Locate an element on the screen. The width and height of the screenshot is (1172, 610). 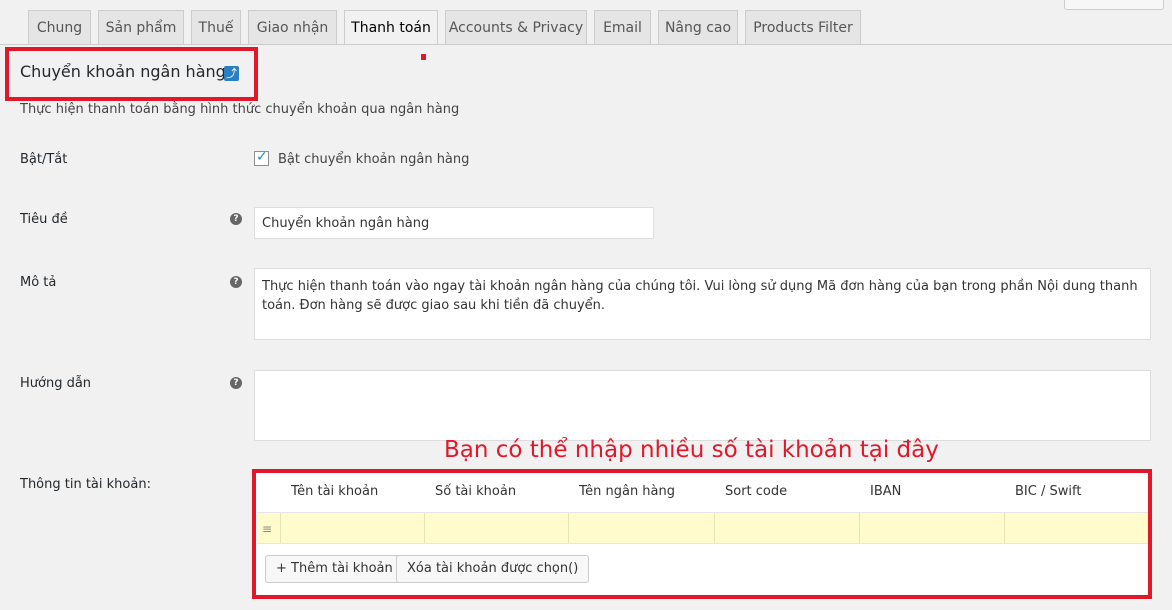
enable-checkbox: ✓ is located at coordinates (261, 157).